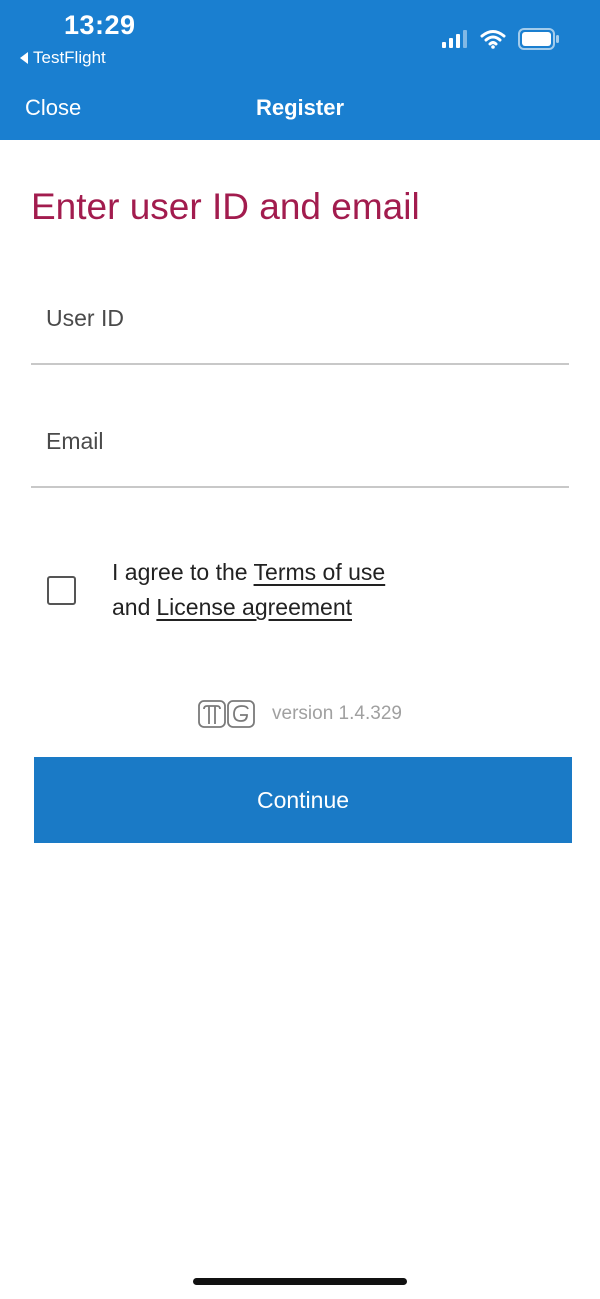 The image size is (600, 1299). I want to click on agree-and: and, so click(131, 607).